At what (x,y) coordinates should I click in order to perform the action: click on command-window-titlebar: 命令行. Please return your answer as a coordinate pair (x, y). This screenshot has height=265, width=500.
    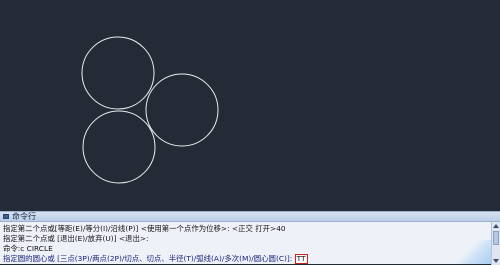
    Looking at the image, I should click on (250, 217).